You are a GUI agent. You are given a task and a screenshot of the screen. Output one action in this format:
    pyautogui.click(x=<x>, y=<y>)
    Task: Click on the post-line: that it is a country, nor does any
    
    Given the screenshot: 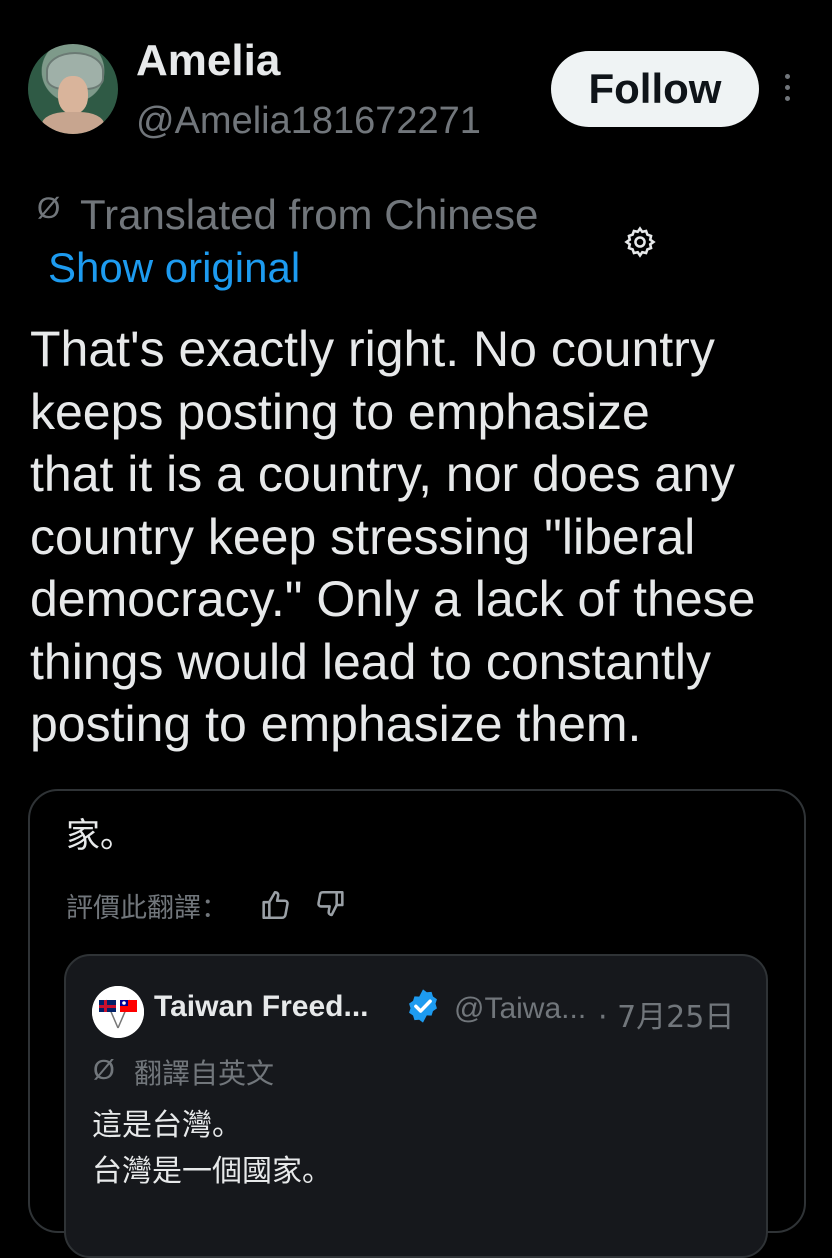 What is the action you would take?
    pyautogui.click(x=383, y=474)
    